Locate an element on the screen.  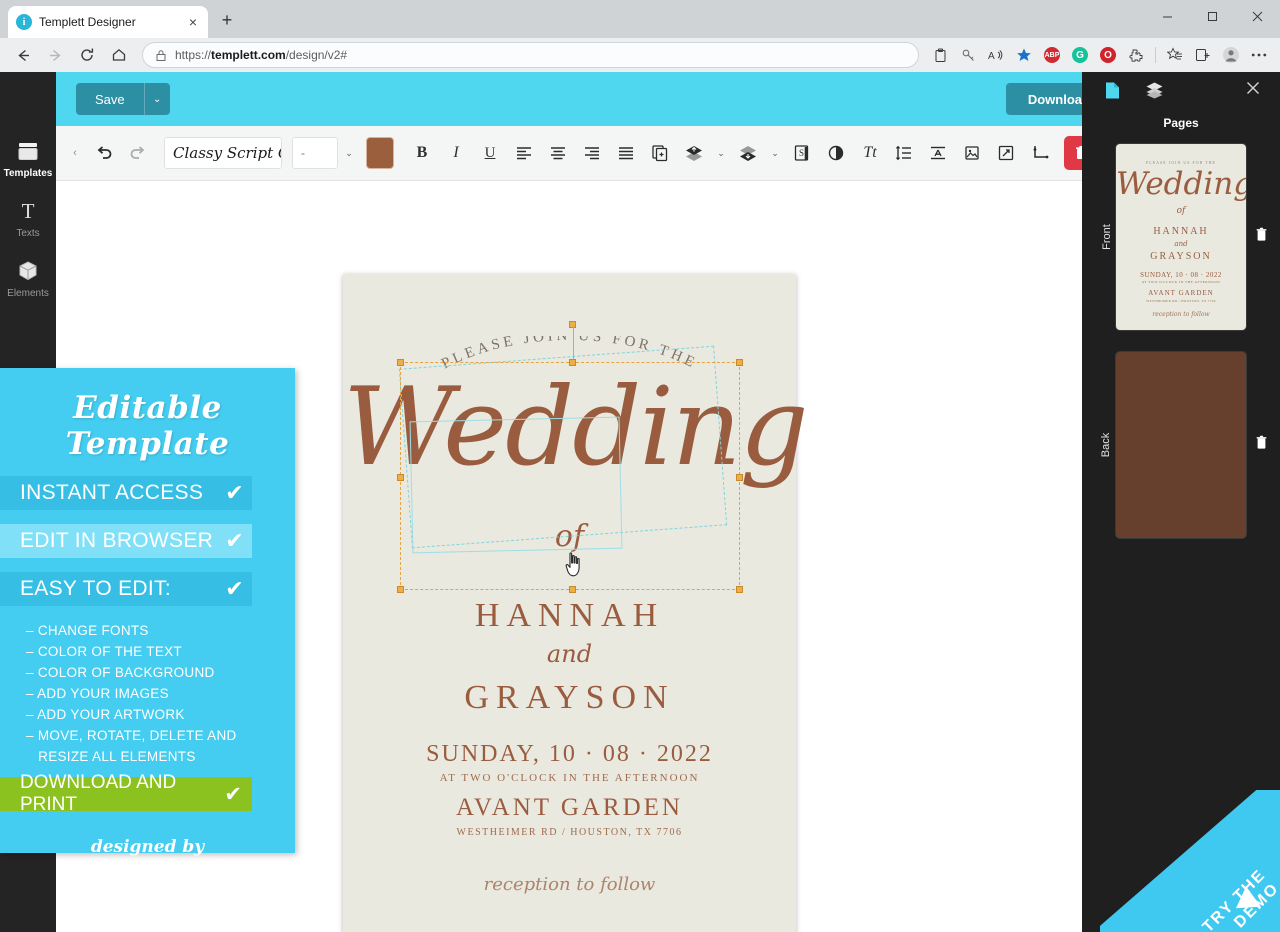
reload-icon is located at coordinates (87, 55).